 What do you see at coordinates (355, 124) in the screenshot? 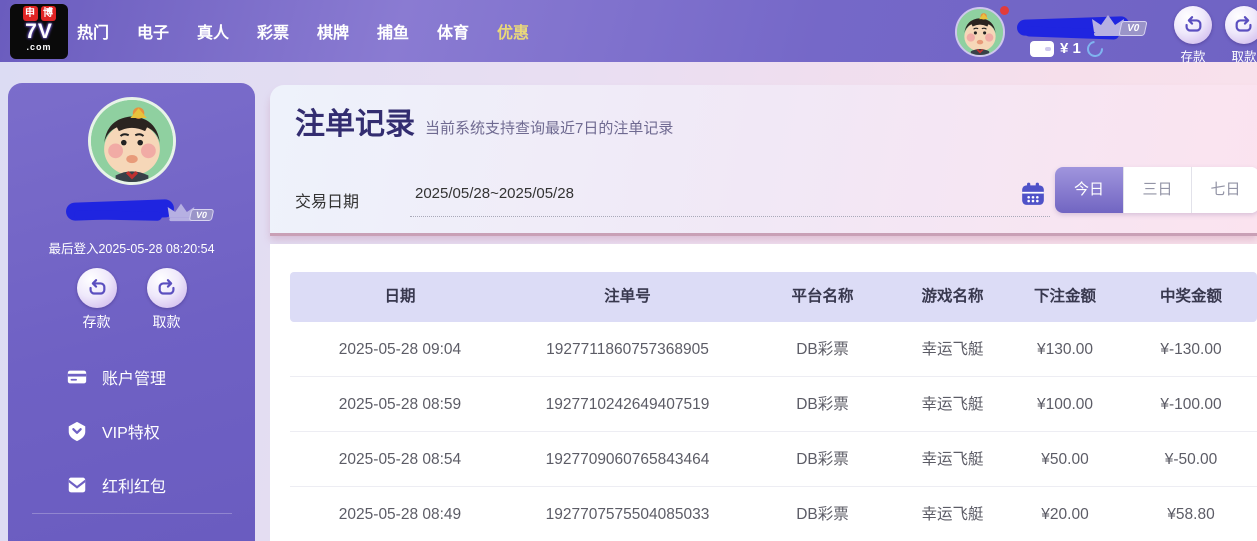
I see `page-title: 注单记录` at bounding box center [355, 124].